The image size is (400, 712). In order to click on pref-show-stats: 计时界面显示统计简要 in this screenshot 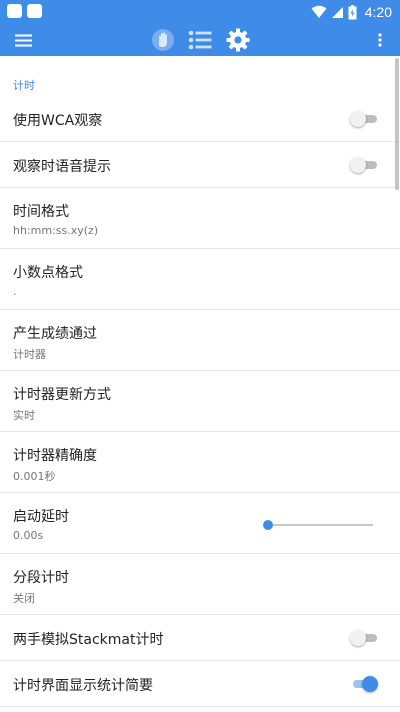, I will do `click(200, 684)`.